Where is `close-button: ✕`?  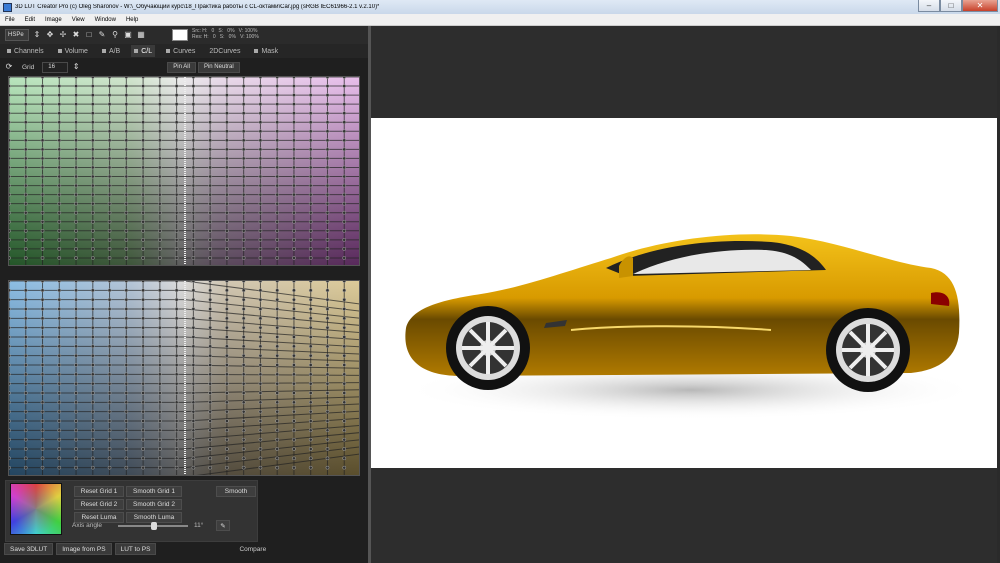
close-button: ✕ is located at coordinates (980, 6).